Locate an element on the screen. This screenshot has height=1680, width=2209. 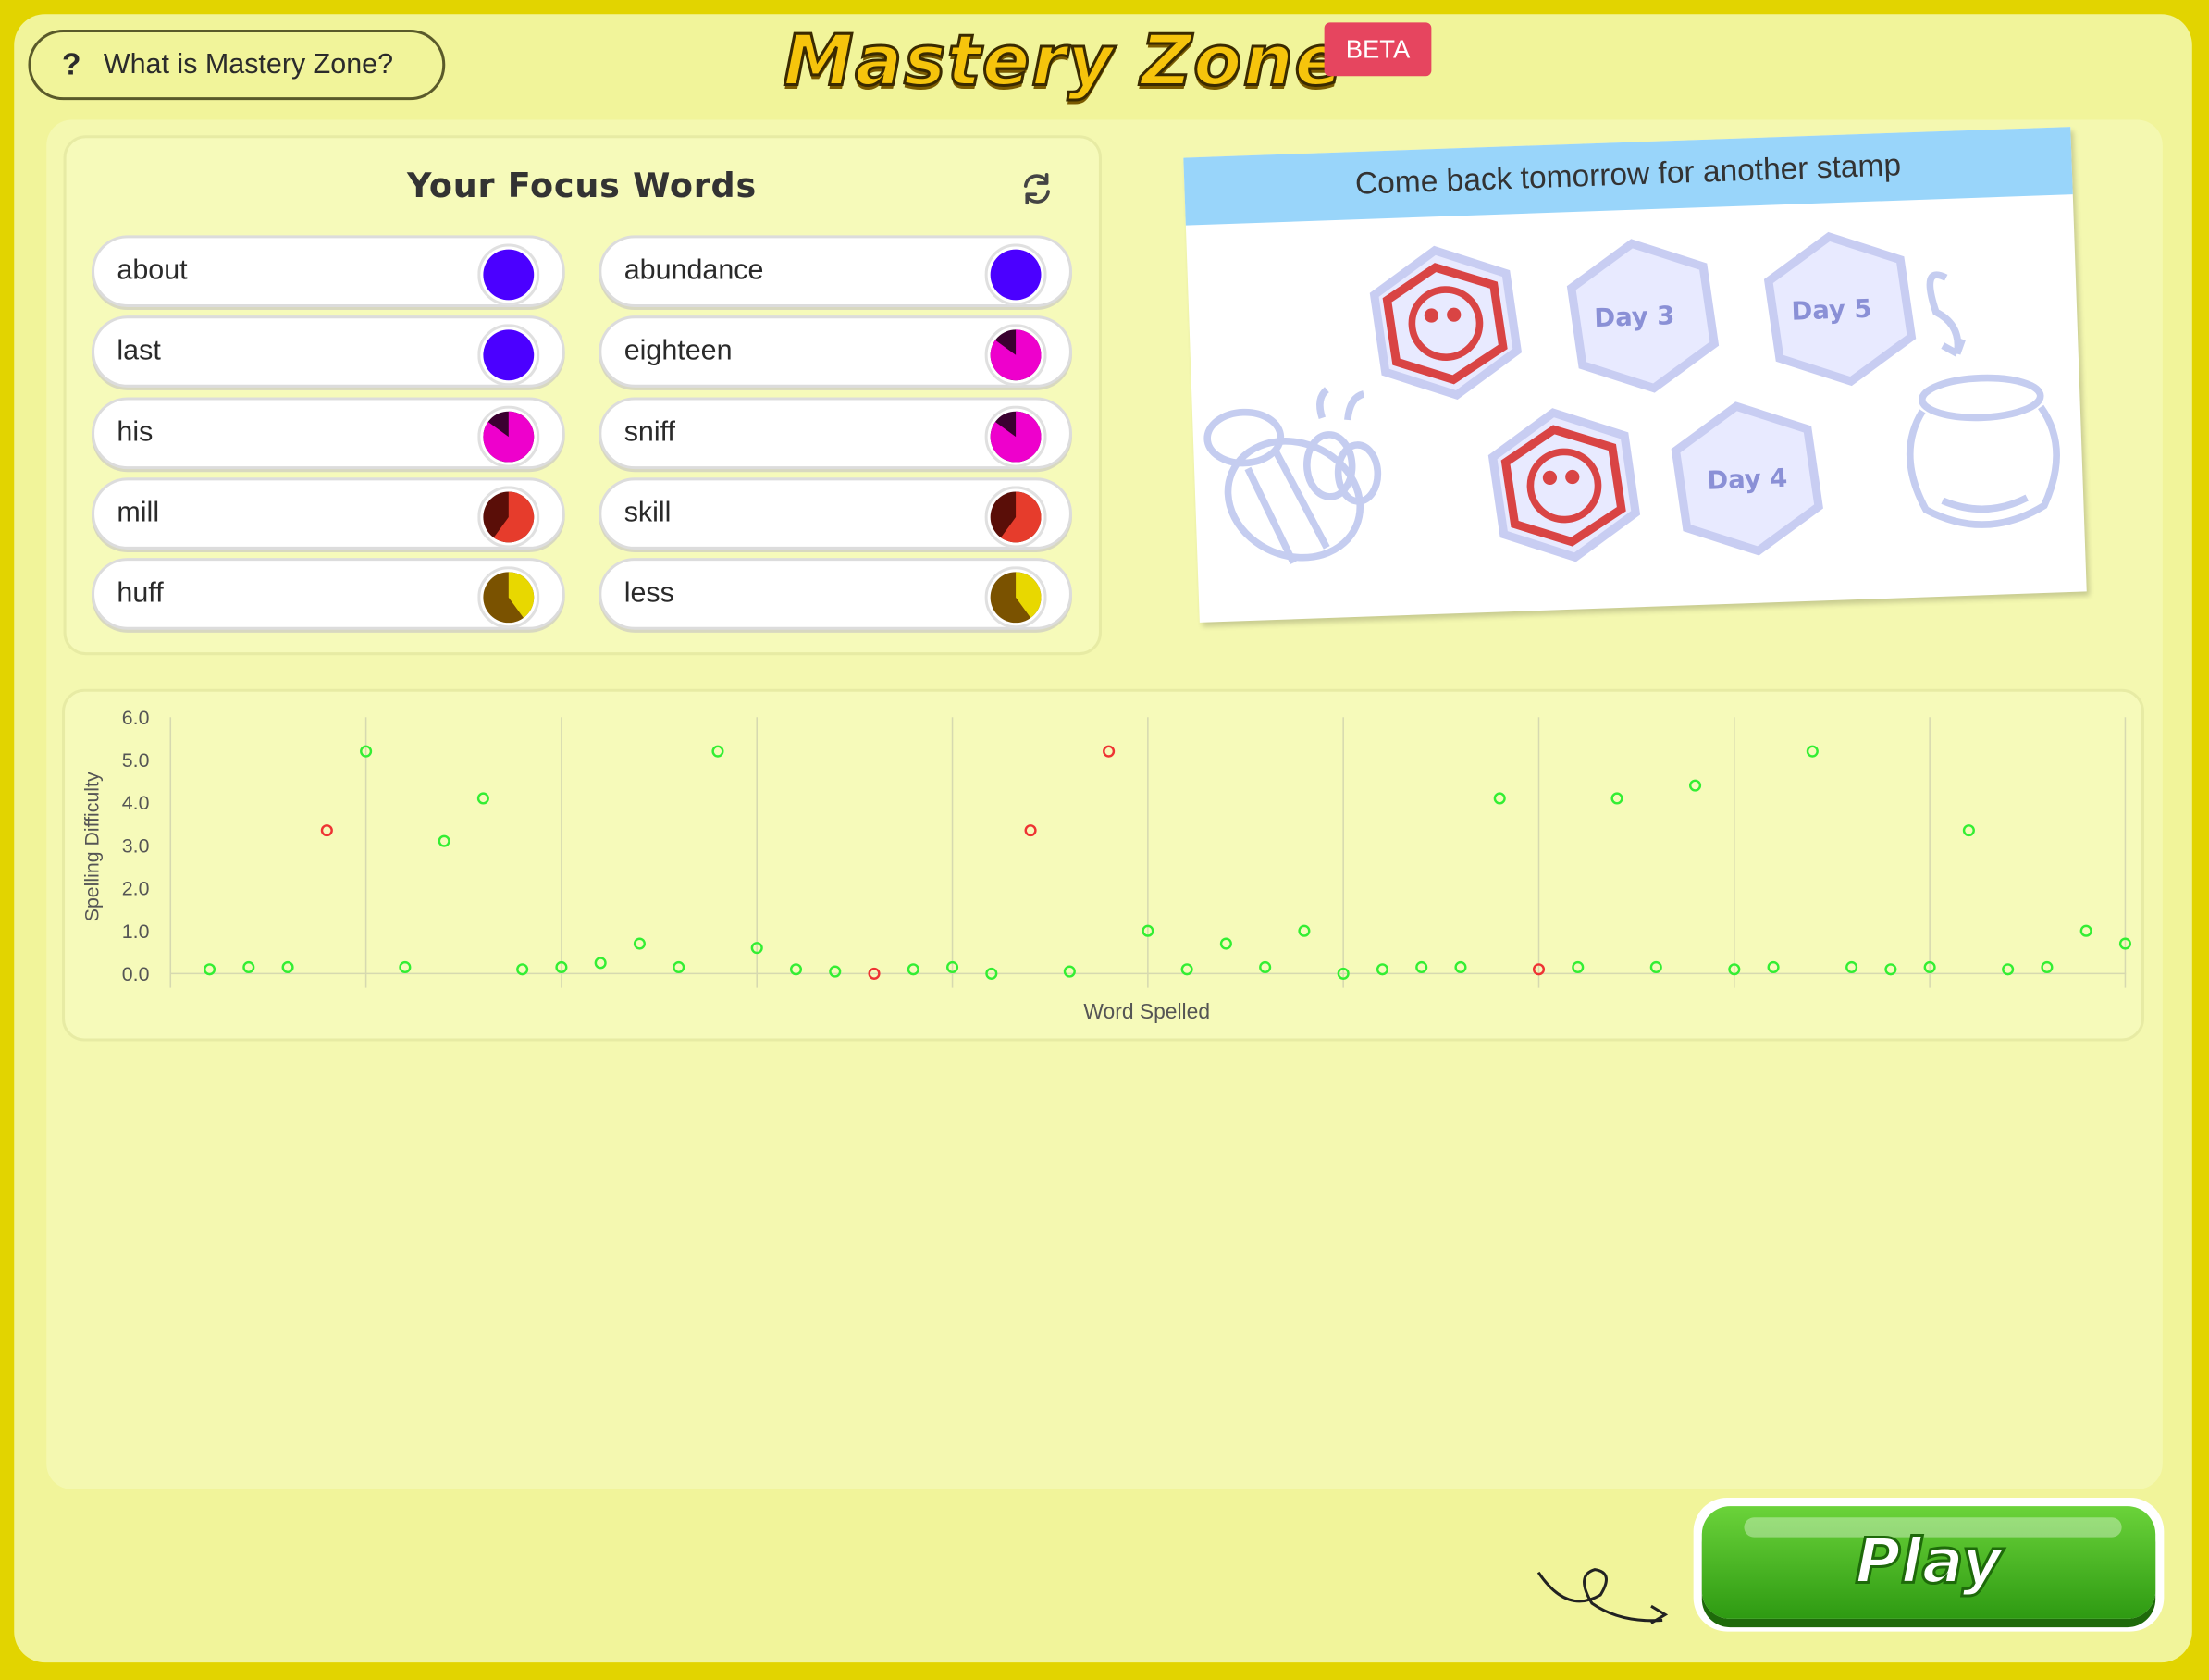
squiggle-arrow-icon is located at coordinates (1602, 1596).